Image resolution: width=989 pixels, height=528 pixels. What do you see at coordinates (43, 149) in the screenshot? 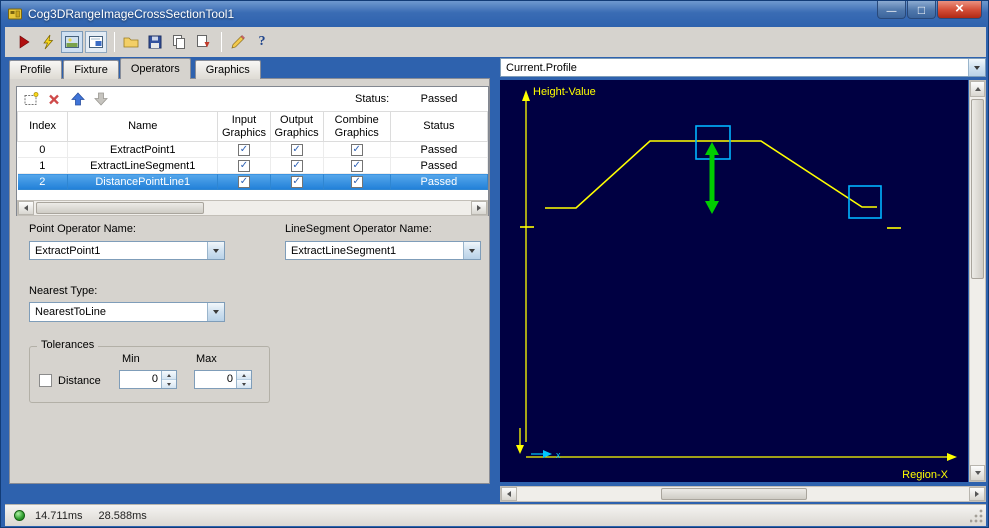
I see `cell-index: 0` at bounding box center [43, 149].